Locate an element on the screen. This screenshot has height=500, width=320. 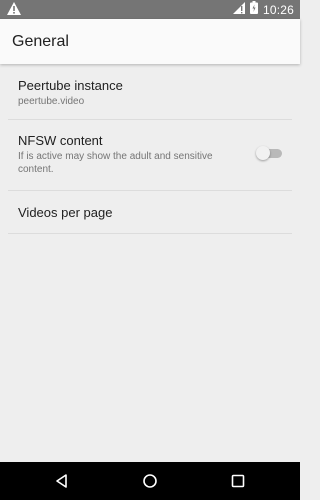
recents-icon is located at coordinates (238, 481).